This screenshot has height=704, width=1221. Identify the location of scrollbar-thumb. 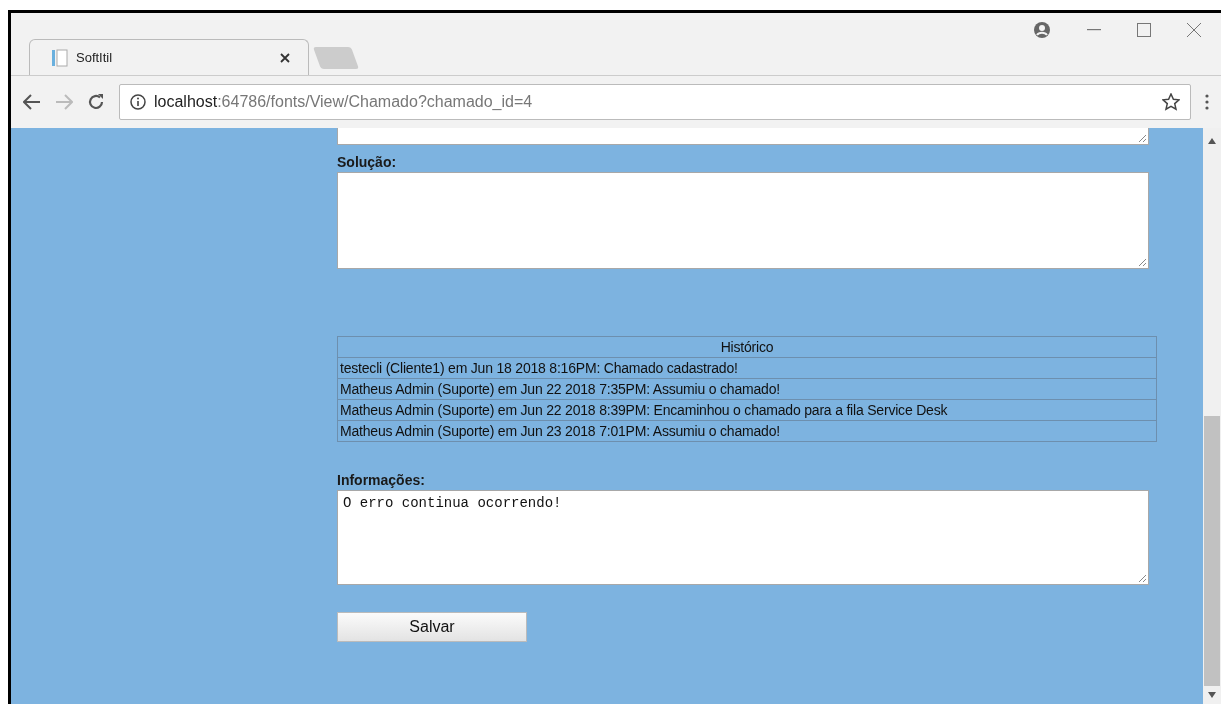
(1212, 551).